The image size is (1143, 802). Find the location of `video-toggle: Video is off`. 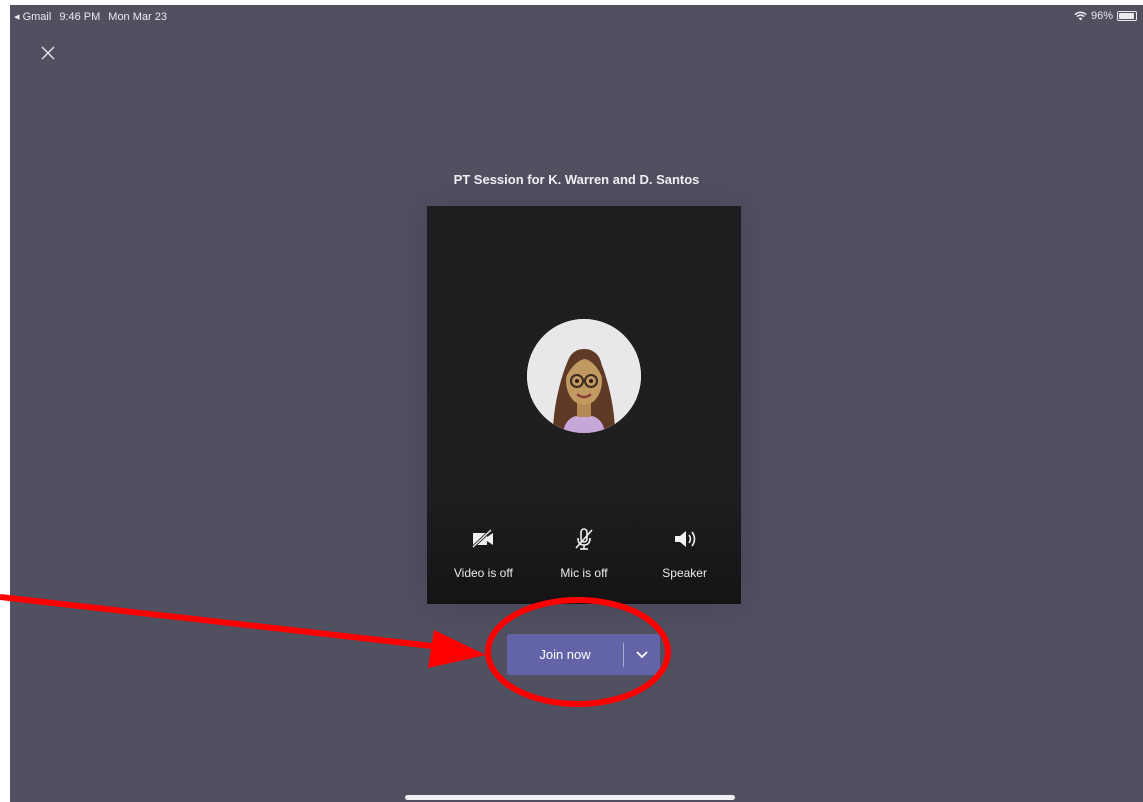

video-toggle: Video is off is located at coordinates (483, 553).